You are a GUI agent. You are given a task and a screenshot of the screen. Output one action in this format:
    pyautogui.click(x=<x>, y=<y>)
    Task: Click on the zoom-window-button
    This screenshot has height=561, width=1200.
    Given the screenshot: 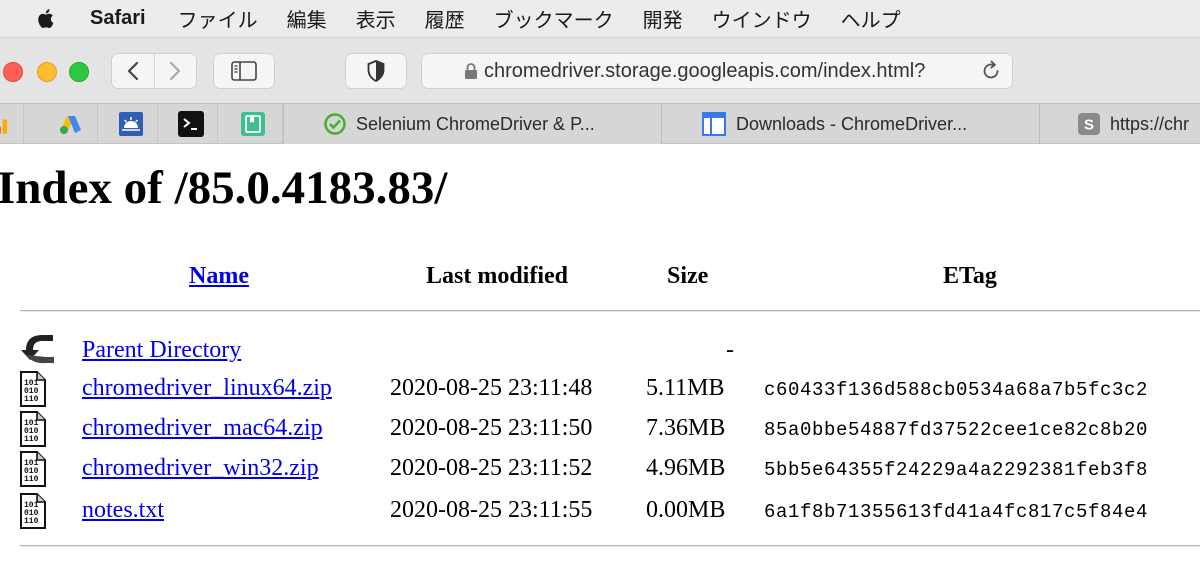 What is the action you would take?
    pyautogui.click(x=79, y=72)
    